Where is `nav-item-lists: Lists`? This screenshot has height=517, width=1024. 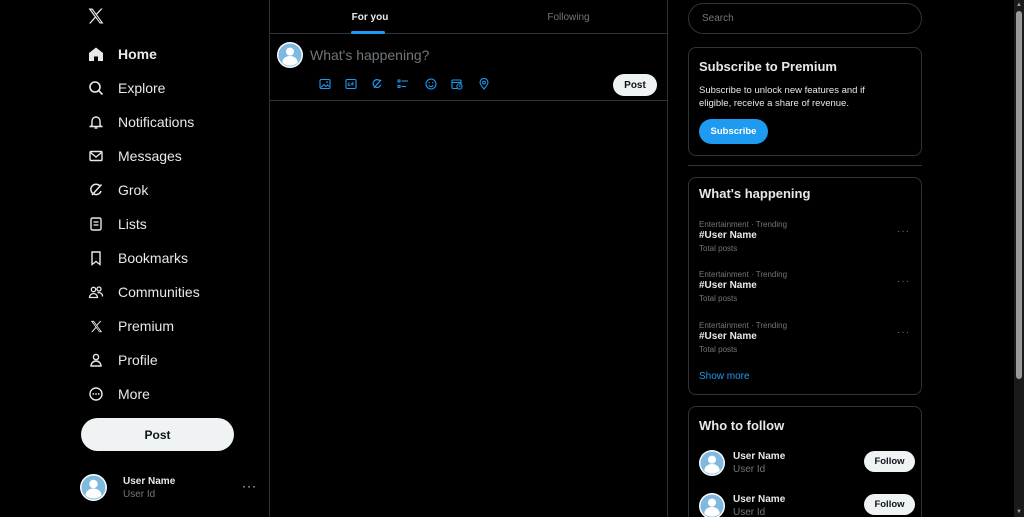 nav-item-lists: Lists is located at coordinates (116, 224).